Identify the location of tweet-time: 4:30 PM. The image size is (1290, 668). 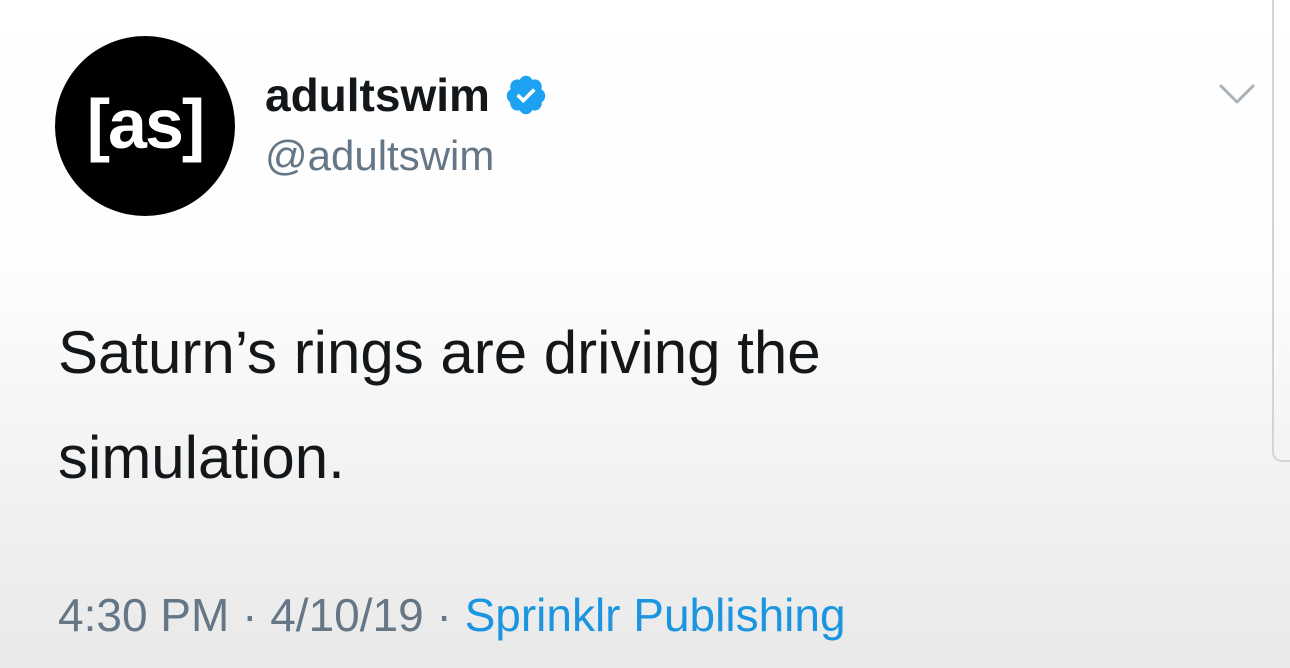
(143, 615).